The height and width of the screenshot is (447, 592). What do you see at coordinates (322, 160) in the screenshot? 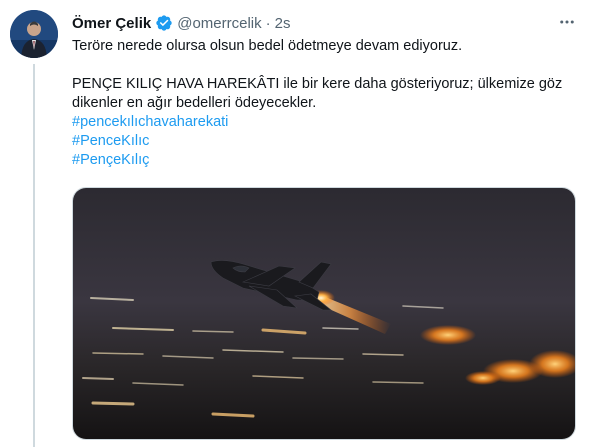
I see `hashtag-link: #PençeKılıç` at bounding box center [322, 160].